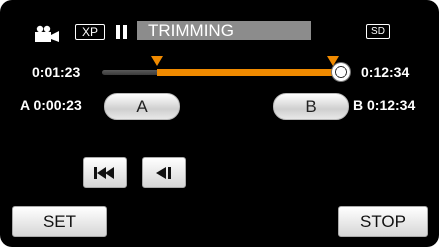 The image size is (439, 247). Describe the element at coordinates (383, 221) in the screenshot. I see `stop-button: STOP` at that location.